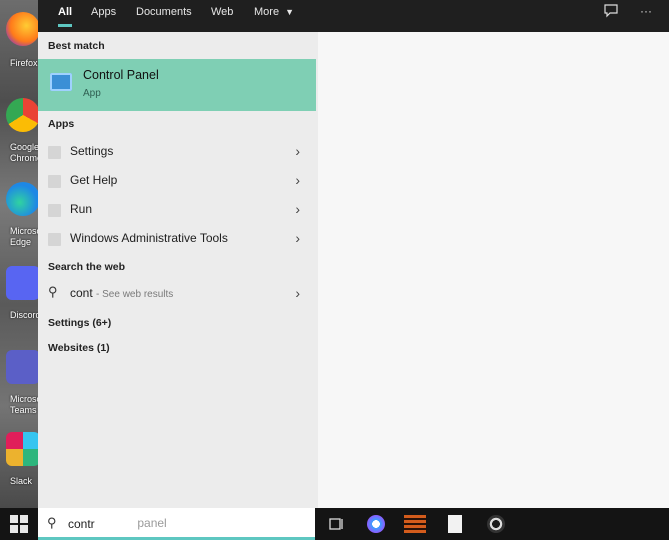 The image size is (669, 540). Describe the element at coordinates (22, 115) in the screenshot. I see `google-chrome-icon` at that location.